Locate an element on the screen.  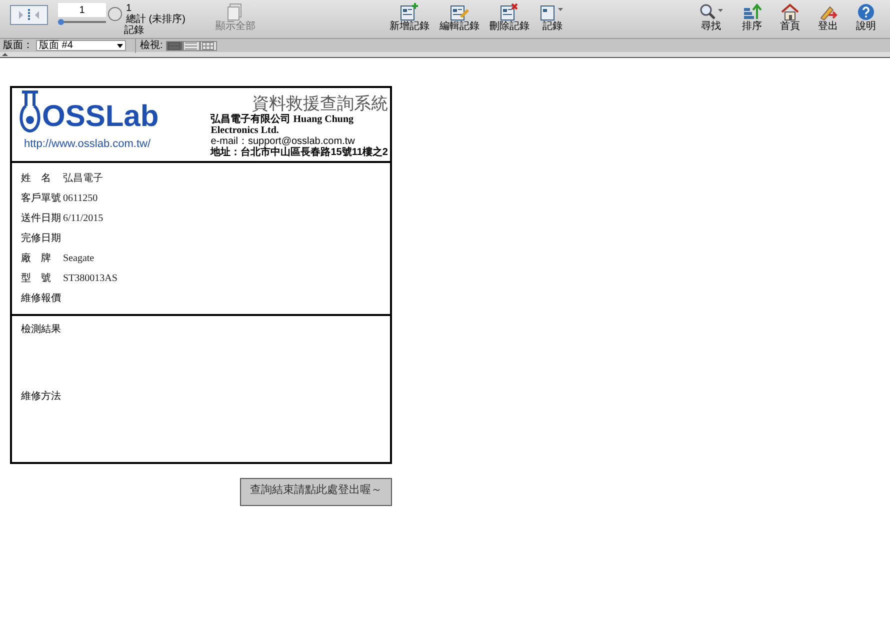
toolbar-button: 編輯記錄 is located at coordinates (459, 18).